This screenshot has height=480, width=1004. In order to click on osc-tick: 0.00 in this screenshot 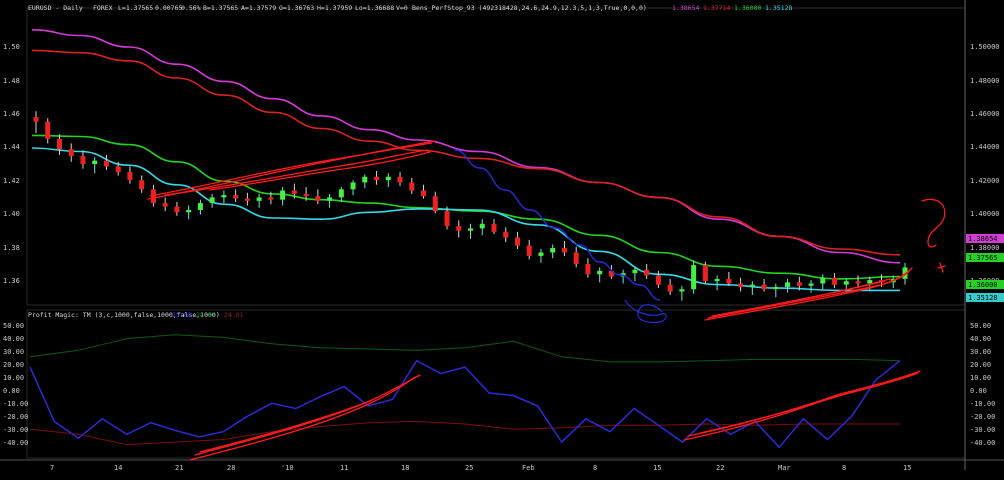, I will do `click(11, 391)`.